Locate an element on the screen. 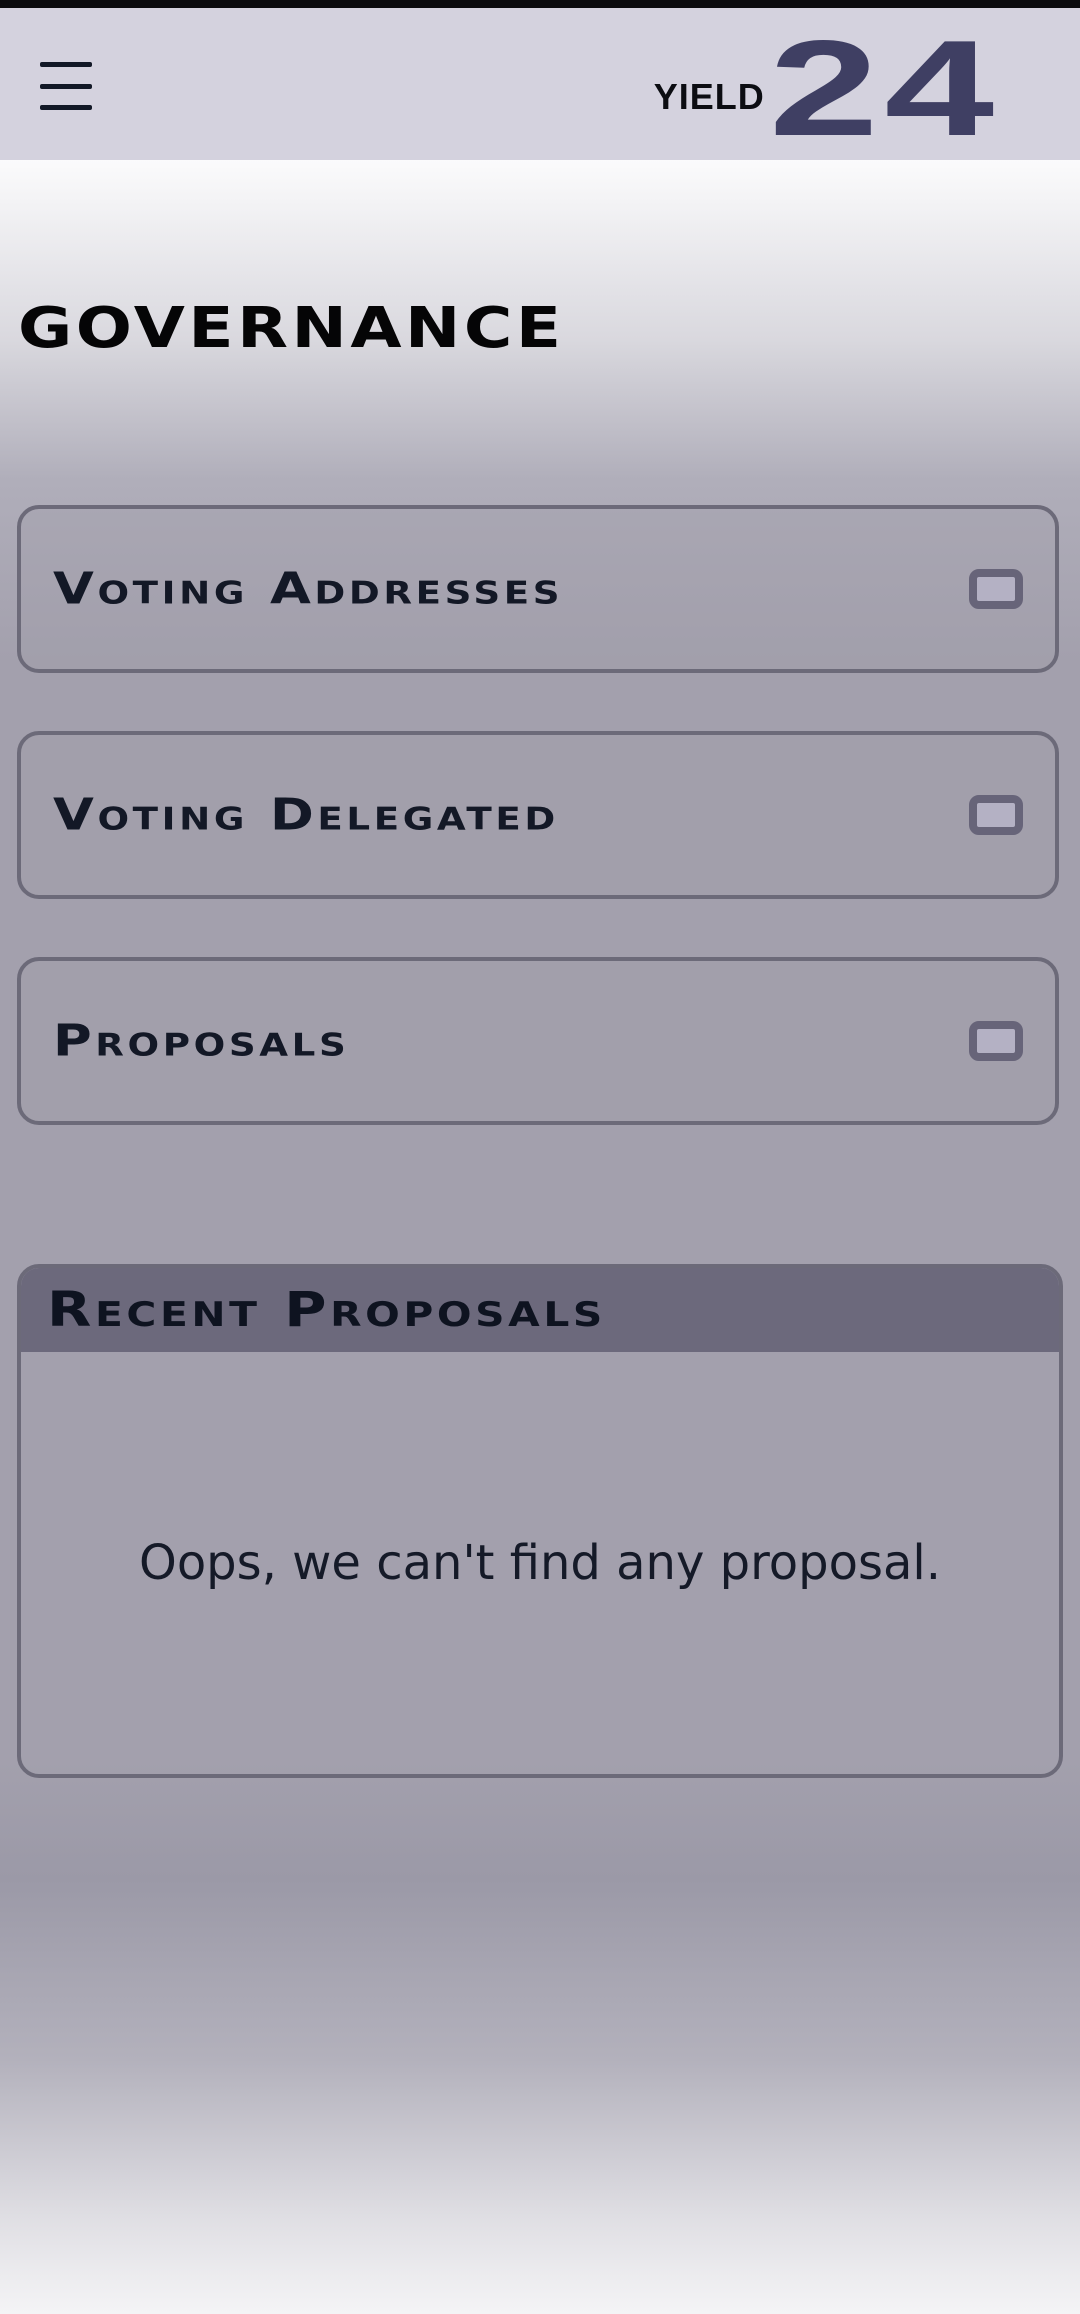  voting-delegated-label: Voting Delegated is located at coordinates (306, 815).